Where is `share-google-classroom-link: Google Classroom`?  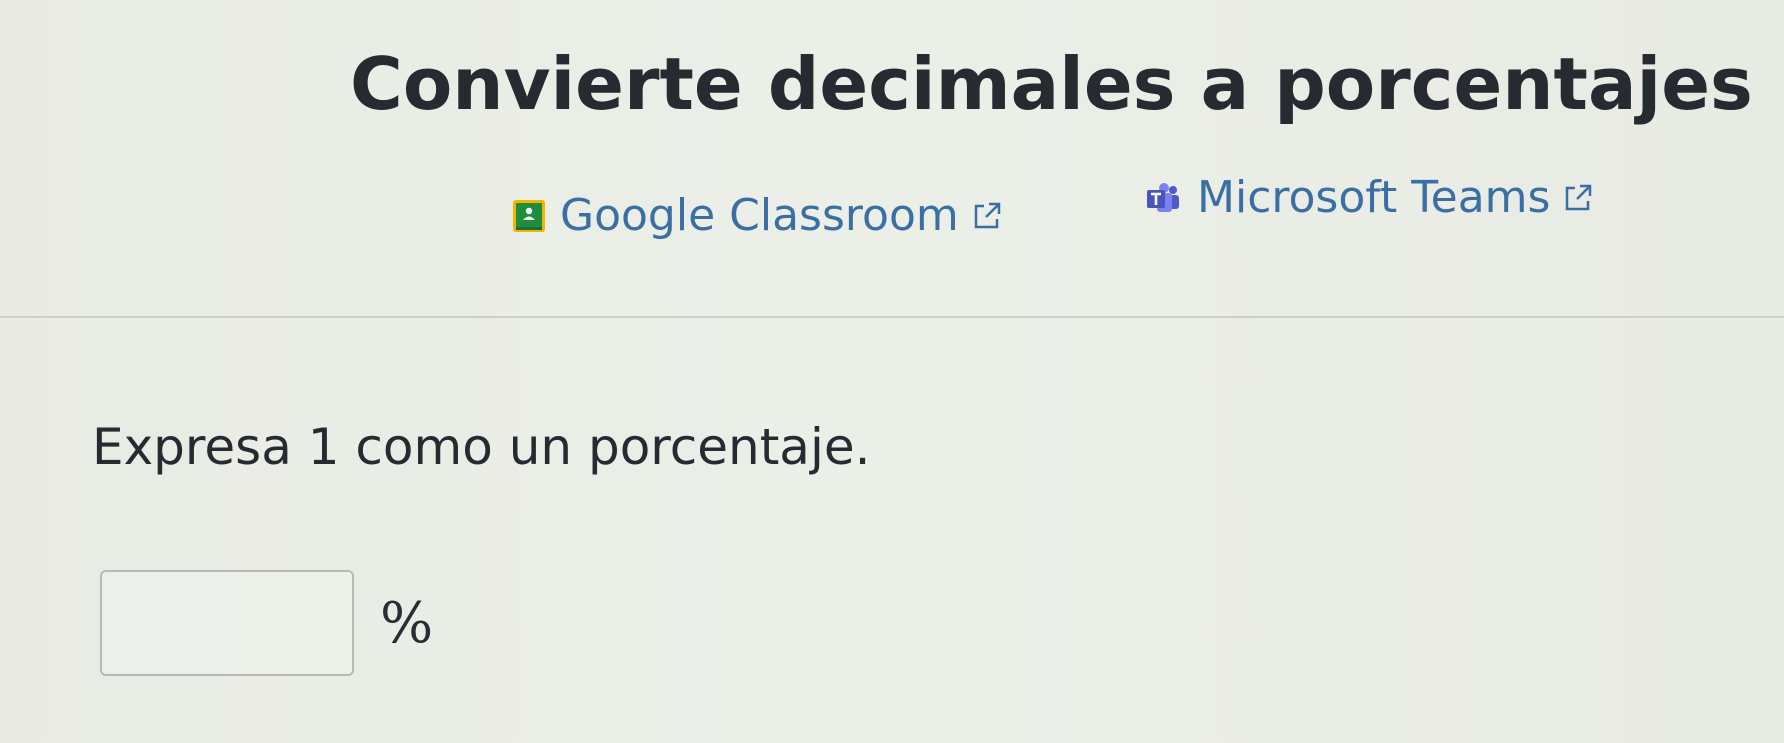
share-google-classroom-link: Google Classroom is located at coordinates (757, 215).